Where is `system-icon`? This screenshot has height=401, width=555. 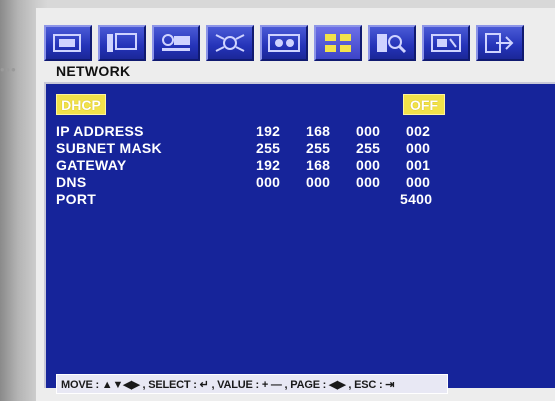 system-icon is located at coordinates (446, 43).